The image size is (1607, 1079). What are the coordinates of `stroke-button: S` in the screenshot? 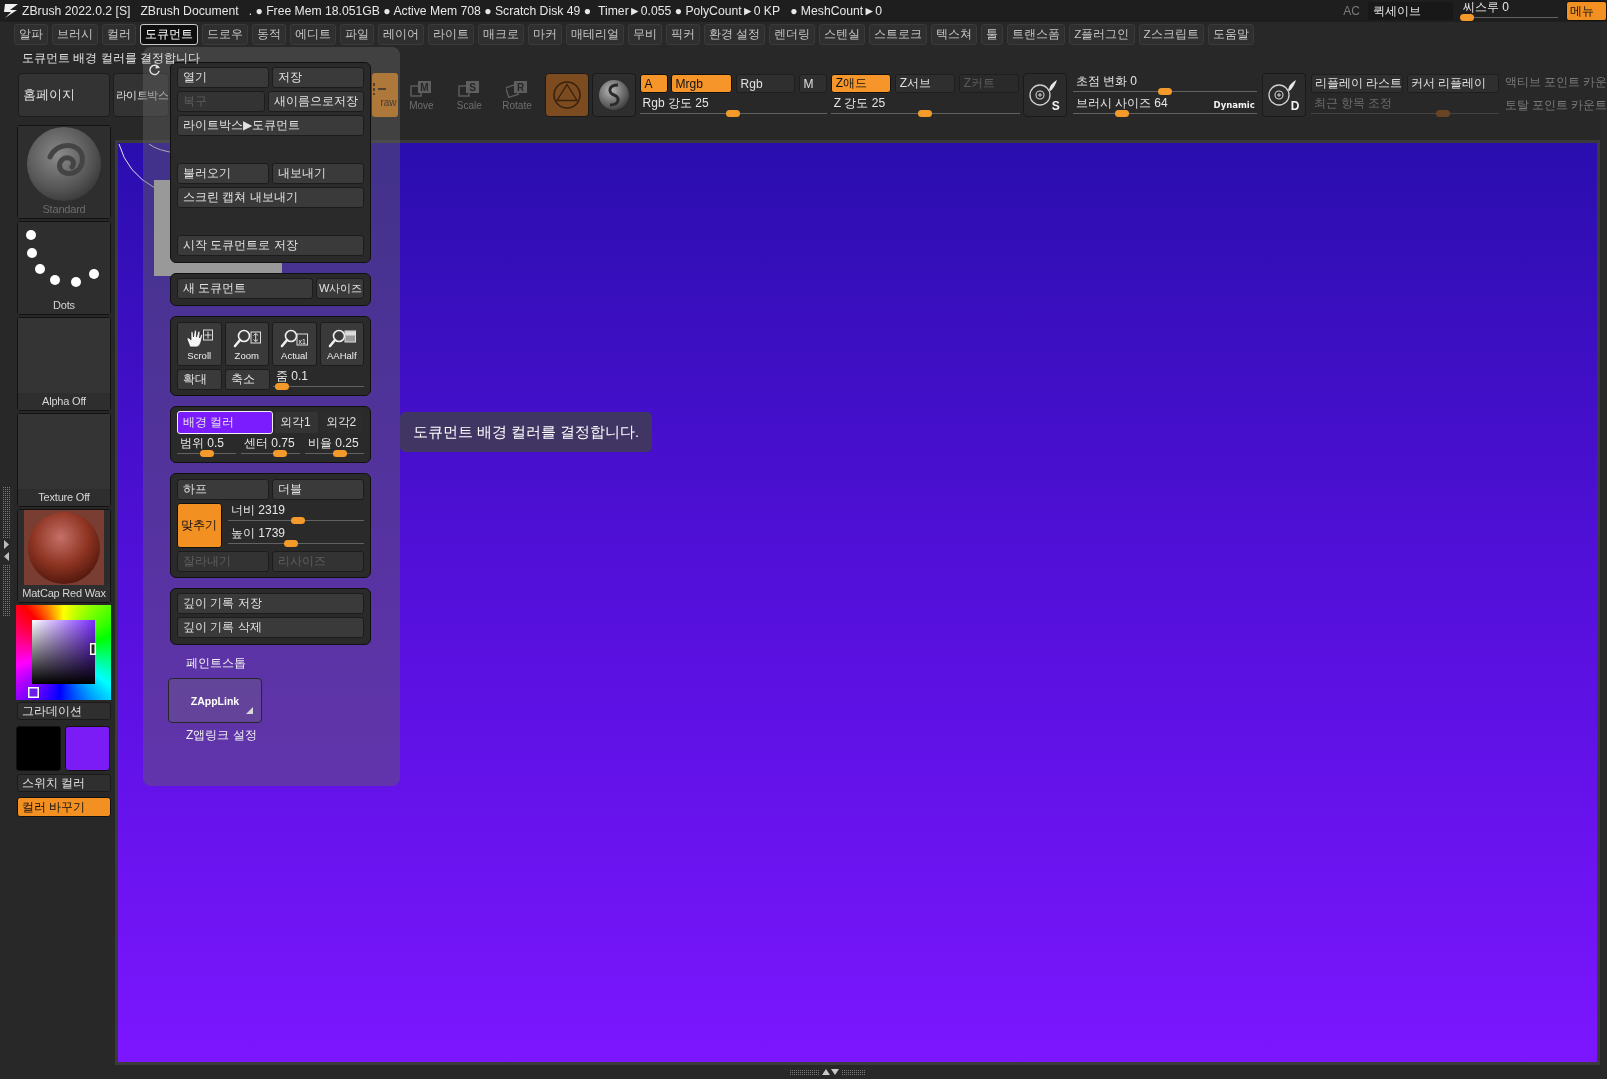 It's located at (1044, 95).